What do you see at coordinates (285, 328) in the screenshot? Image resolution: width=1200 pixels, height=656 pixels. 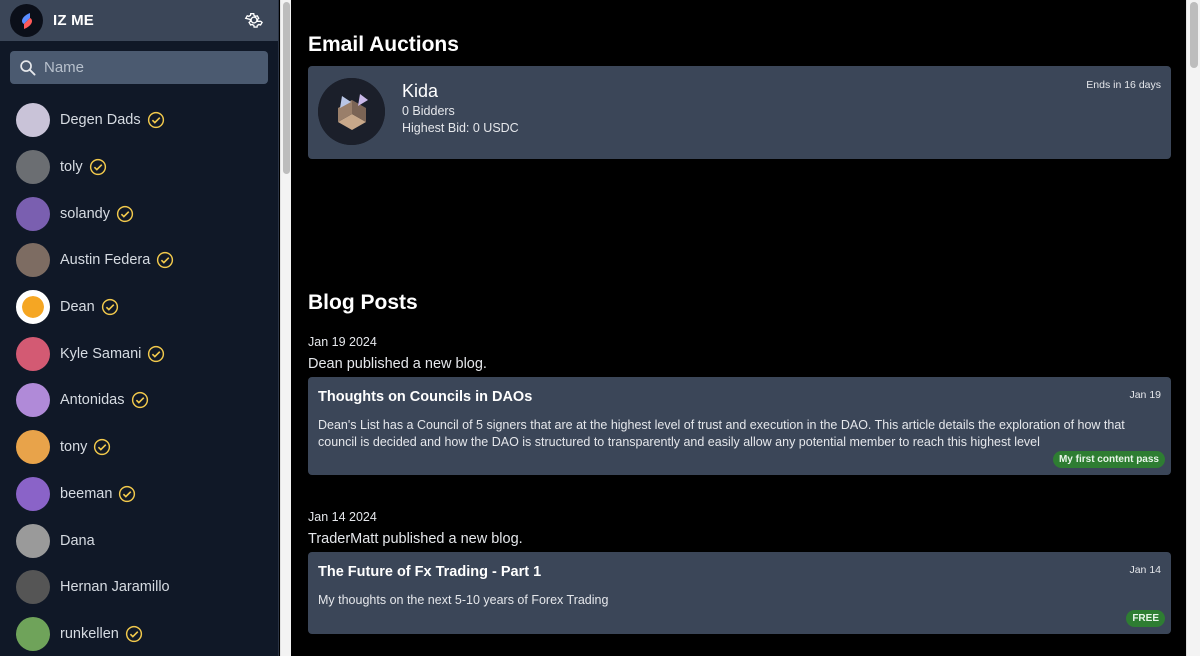 I see `sidebar-scrollbar` at bounding box center [285, 328].